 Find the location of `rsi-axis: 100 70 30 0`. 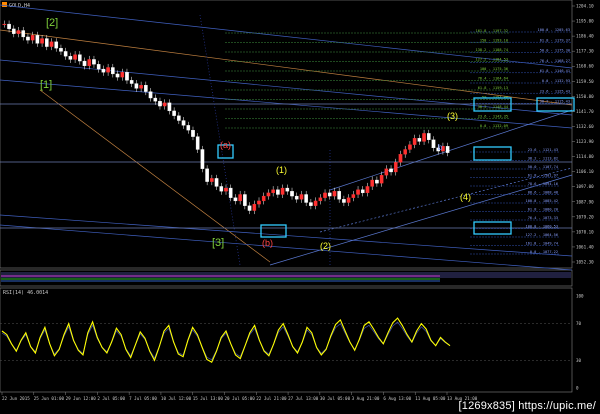

rsi-axis: 100 70 30 0 is located at coordinates (580, 342).